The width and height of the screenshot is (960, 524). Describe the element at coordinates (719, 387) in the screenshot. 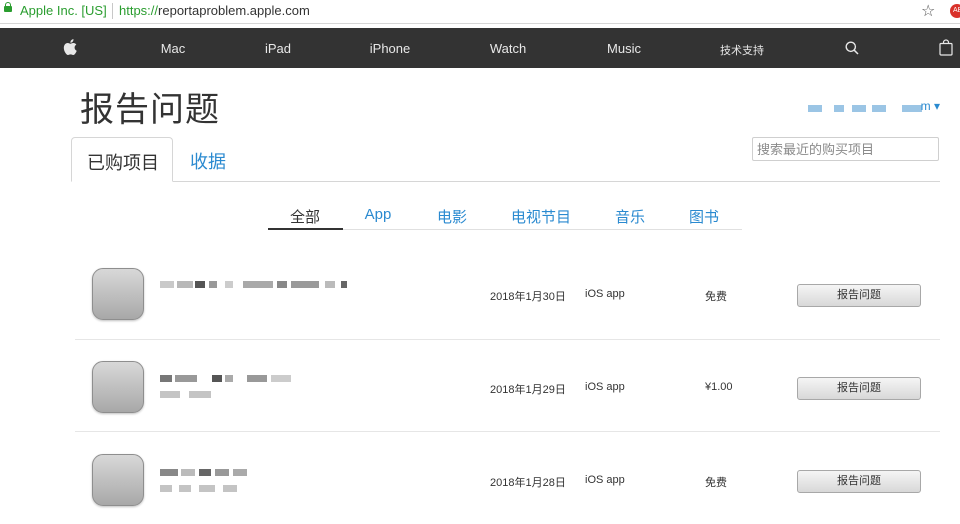

I see `purchase-price: ¥1.00` at that location.